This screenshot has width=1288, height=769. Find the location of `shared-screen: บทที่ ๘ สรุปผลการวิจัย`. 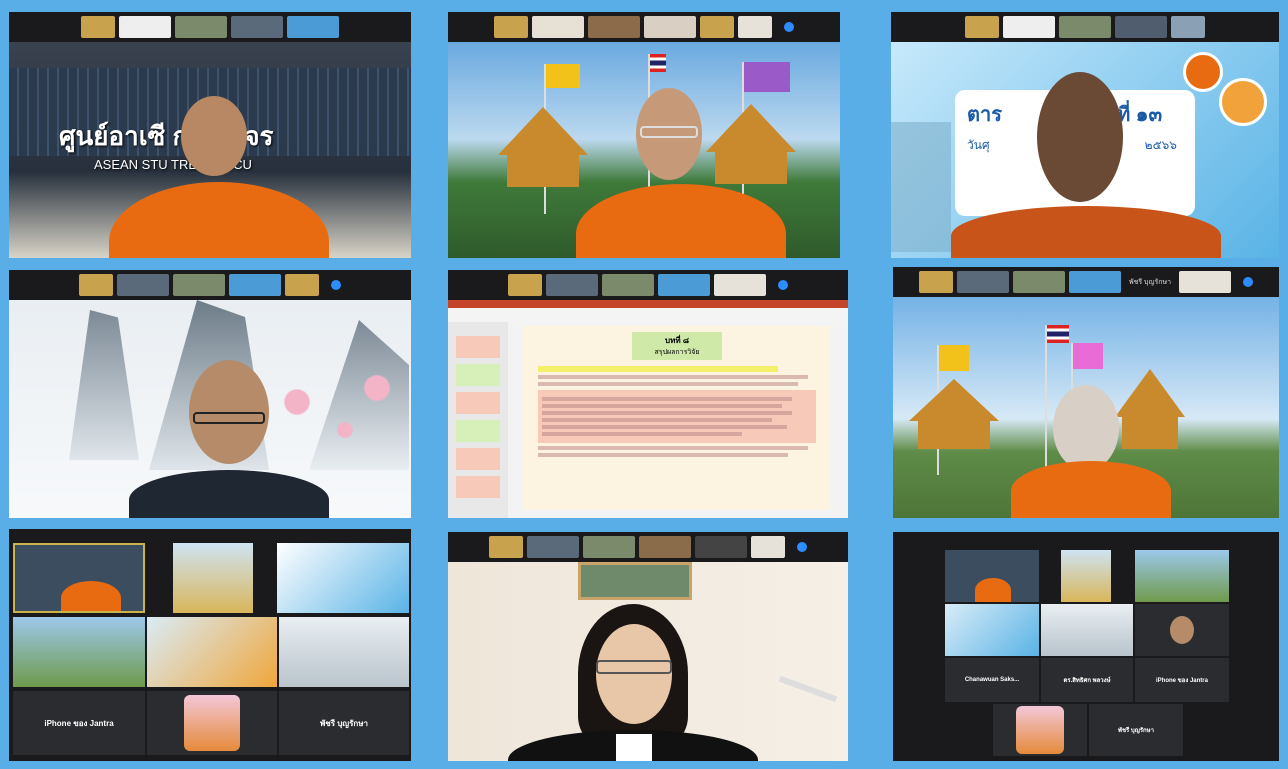

shared-screen: บทที่ ๘ สรุปผลการวิจัย is located at coordinates (648, 409).